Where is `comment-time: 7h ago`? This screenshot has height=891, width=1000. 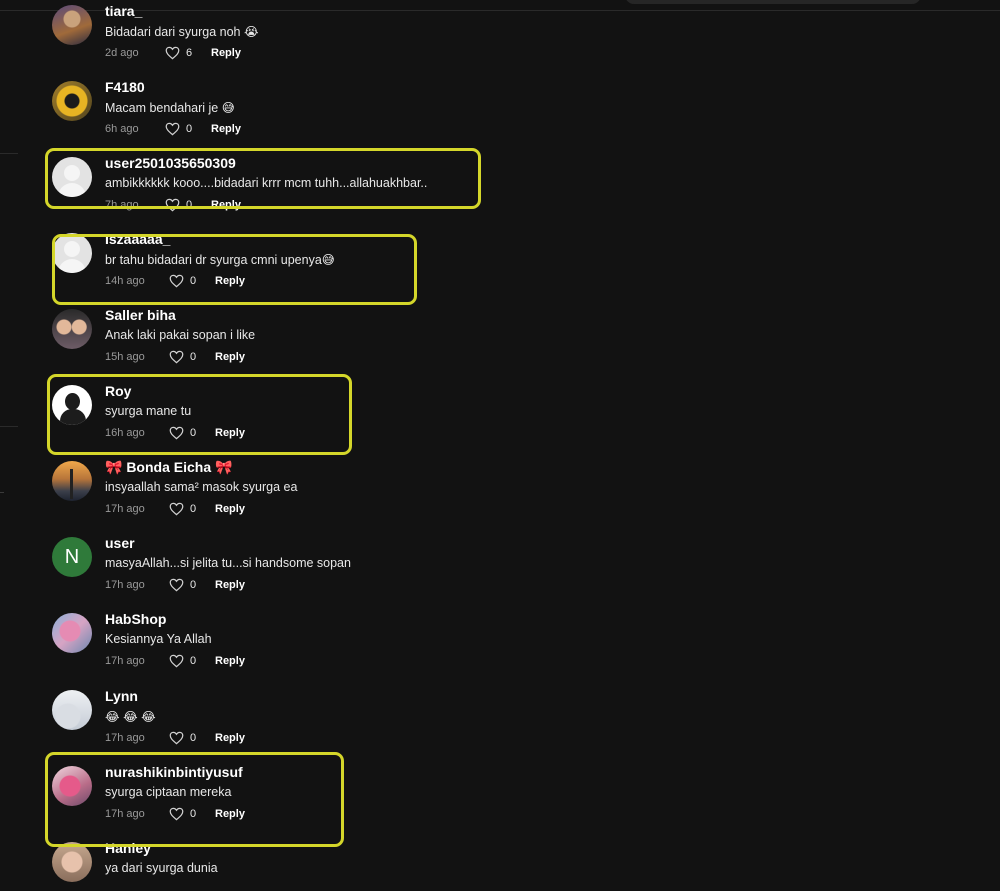
comment-time: 7h ago is located at coordinates (122, 205).